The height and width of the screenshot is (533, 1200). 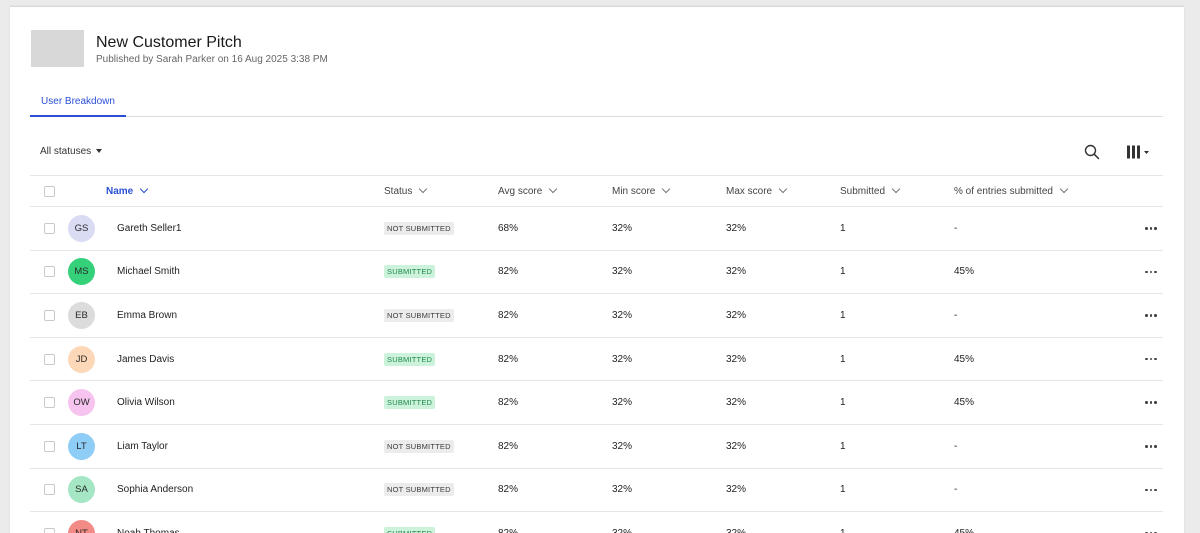 I want to click on tab-user-breakdown: User Breakdown, so click(x=78, y=105).